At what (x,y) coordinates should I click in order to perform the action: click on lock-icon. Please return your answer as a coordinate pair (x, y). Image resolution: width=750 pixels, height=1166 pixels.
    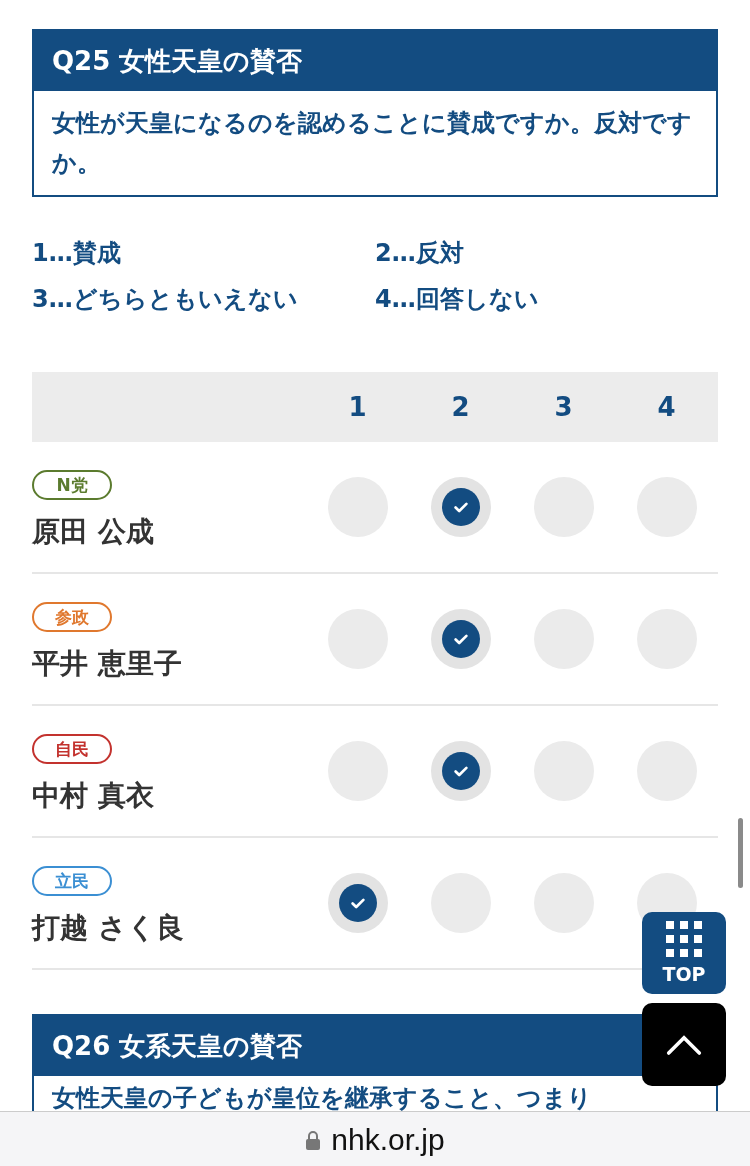
    Looking at the image, I should click on (313, 1139).